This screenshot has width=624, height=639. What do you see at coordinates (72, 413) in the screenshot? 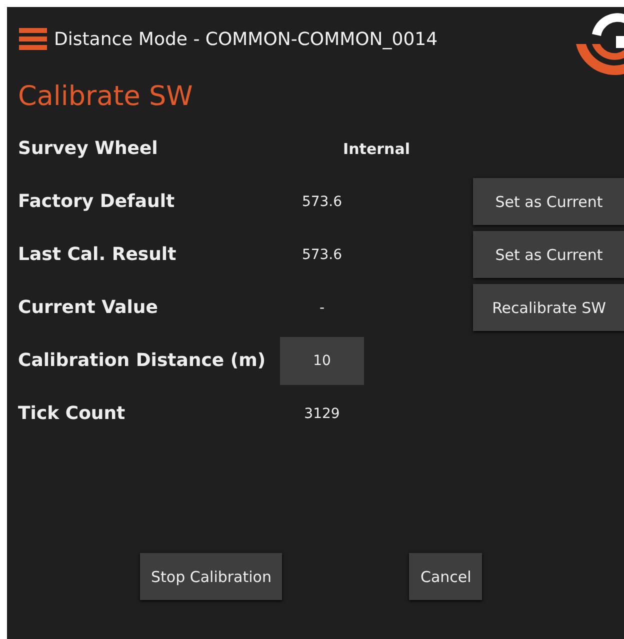
I see `field-label: Tick Count` at bounding box center [72, 413].